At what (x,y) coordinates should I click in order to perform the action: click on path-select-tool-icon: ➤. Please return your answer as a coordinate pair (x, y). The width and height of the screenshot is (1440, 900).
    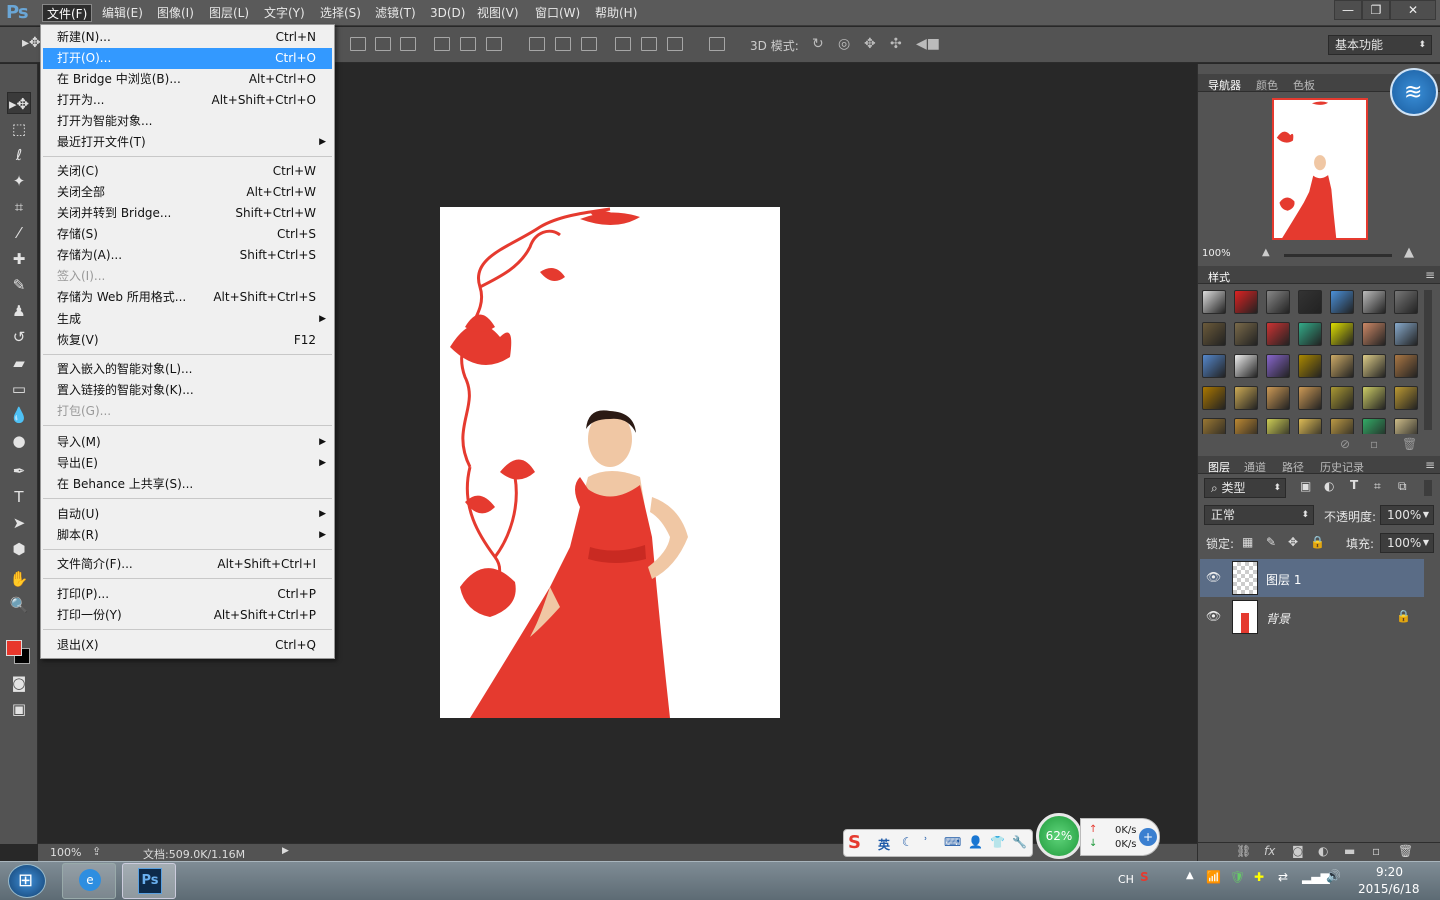
    Looking at the image, I should click on (19, 523).